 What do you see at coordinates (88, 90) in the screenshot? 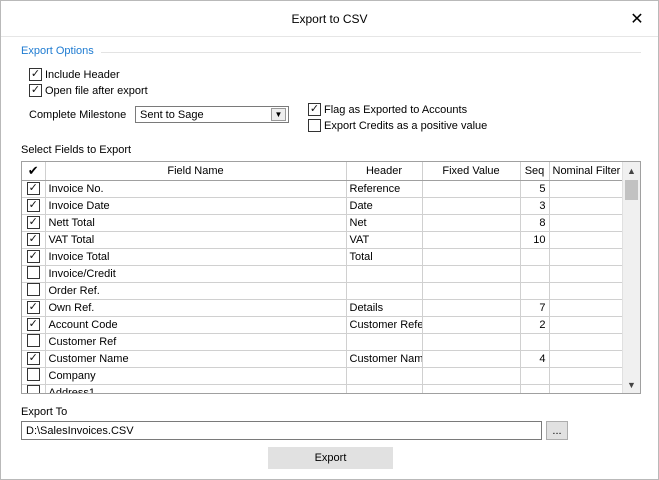
I see `open-file-row: Open file after export` at bounding box center [88, 90].